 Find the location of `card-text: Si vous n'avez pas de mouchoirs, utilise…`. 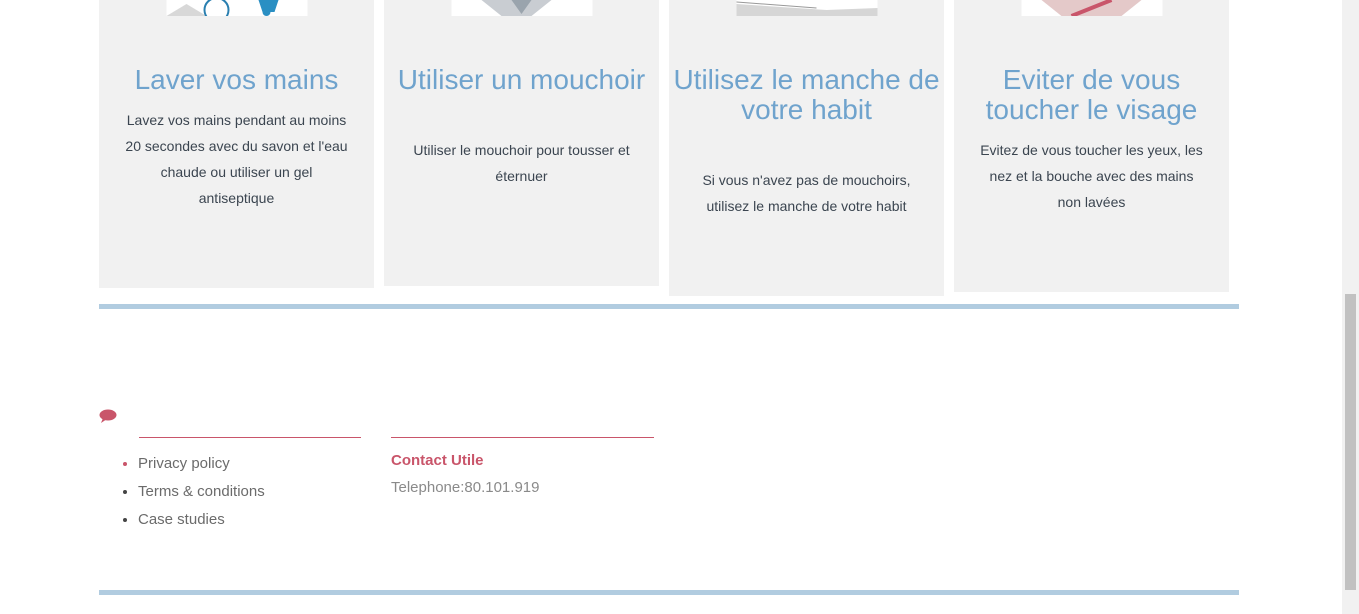

card-text: Si vous n'avez pas de mouchoirs, utilise… is located at coordinates (806, 193).